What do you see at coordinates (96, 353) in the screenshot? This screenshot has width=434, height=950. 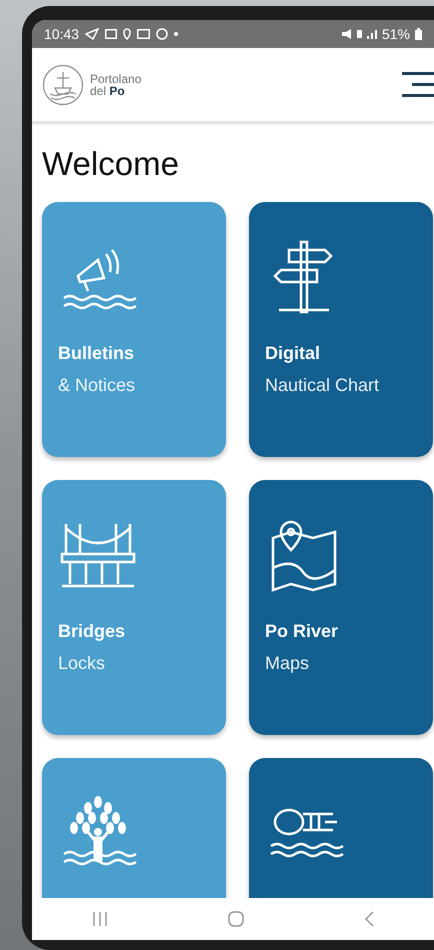 I see `card-title: Bulletins` at bounding box center [96, 353].